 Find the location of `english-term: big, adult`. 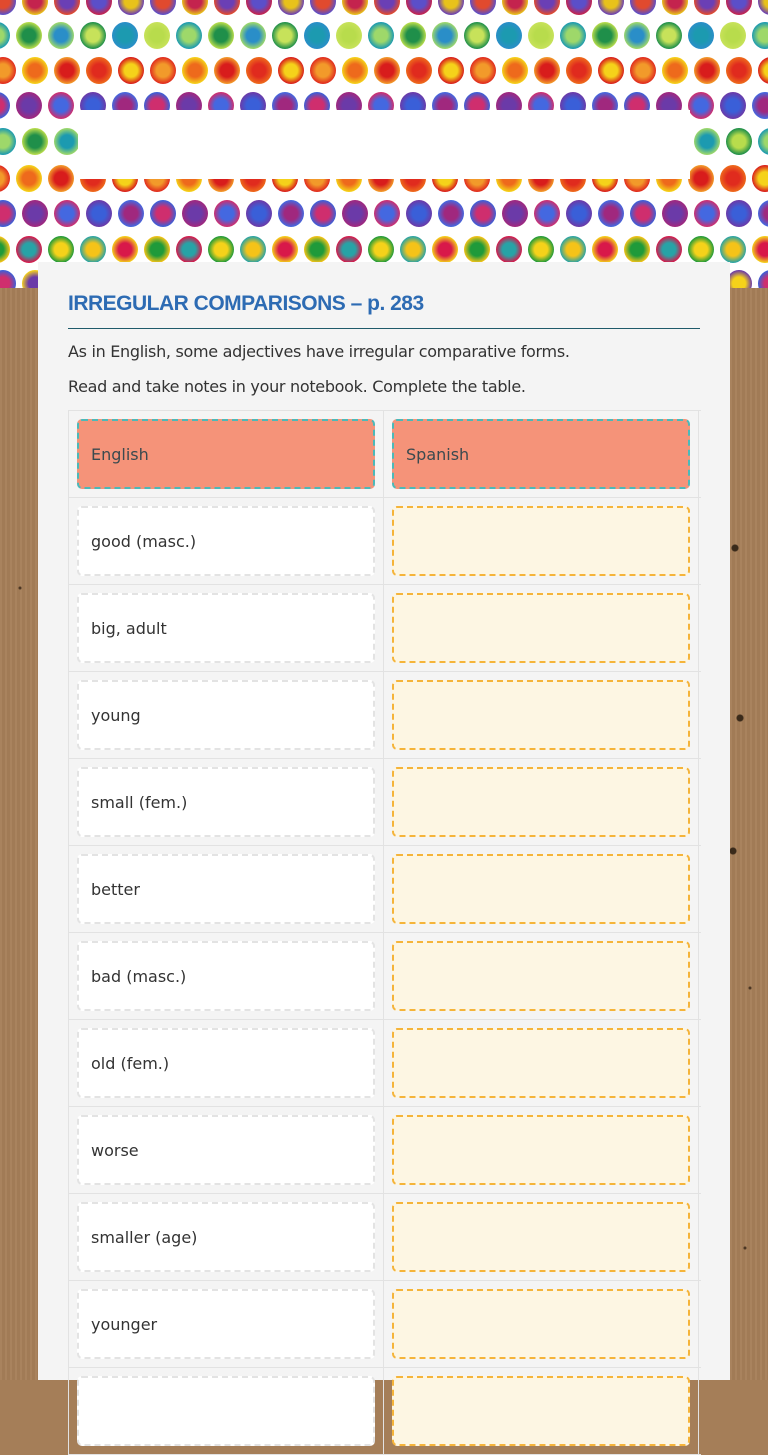

english-term: big, adult is located at coordinates (226, 628).